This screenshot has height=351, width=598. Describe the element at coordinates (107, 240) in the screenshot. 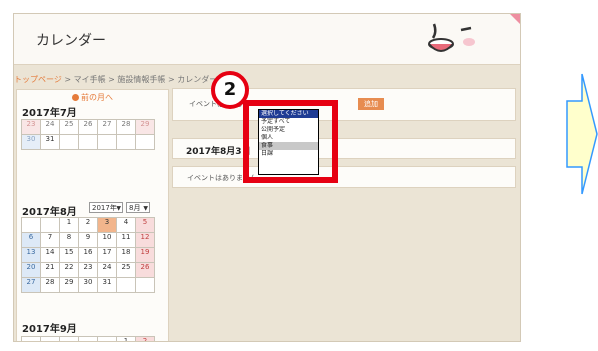

I see `day-cell: 10` at that location.